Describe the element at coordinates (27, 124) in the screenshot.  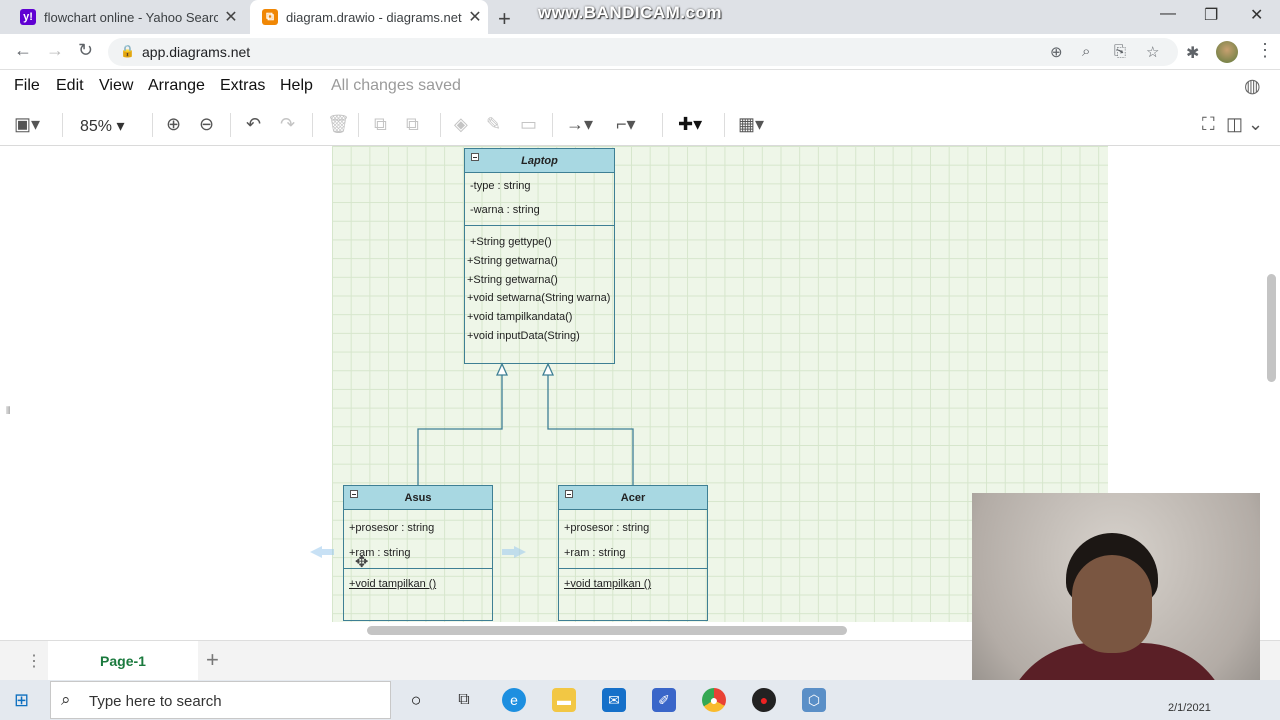
I see `format-panel-icon: ▣▾` at that location.